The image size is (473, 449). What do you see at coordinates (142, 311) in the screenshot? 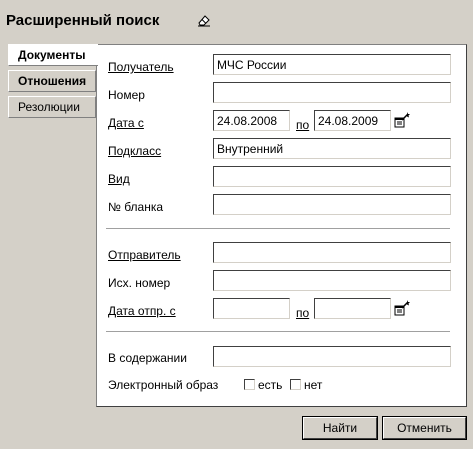
I see `send-date-from-label: Дата отпр. с` at bounding box center [142, 311].